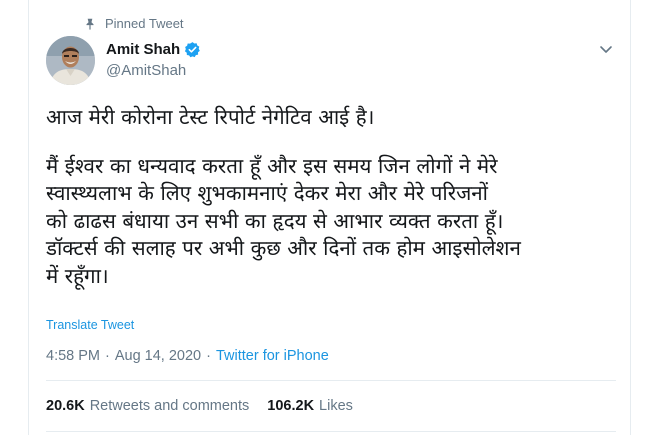  Describe the element at coordinates (77, 275) in the screenshot. I see `tweet-line: में रहूँगा।` at that location.